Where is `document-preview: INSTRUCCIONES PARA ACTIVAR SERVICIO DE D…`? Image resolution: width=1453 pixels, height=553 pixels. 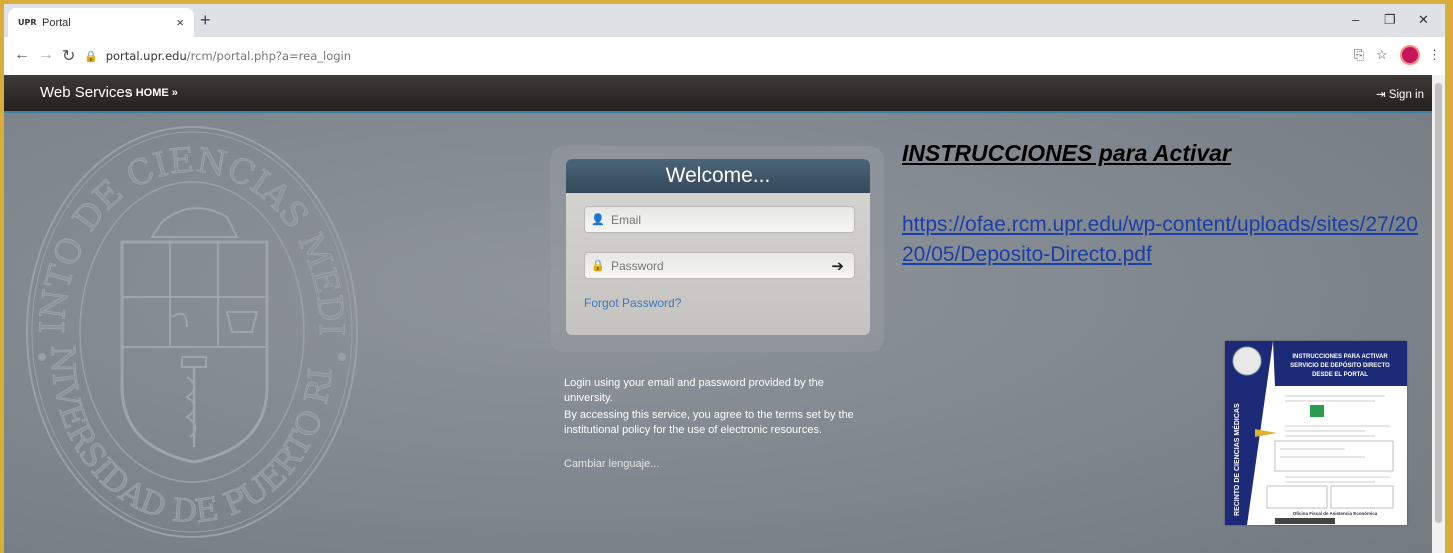 document-preview: INSTRUCCIONES PARA ACTIVAR SERVICIO DE D… is located at coordinates (1316, 433).